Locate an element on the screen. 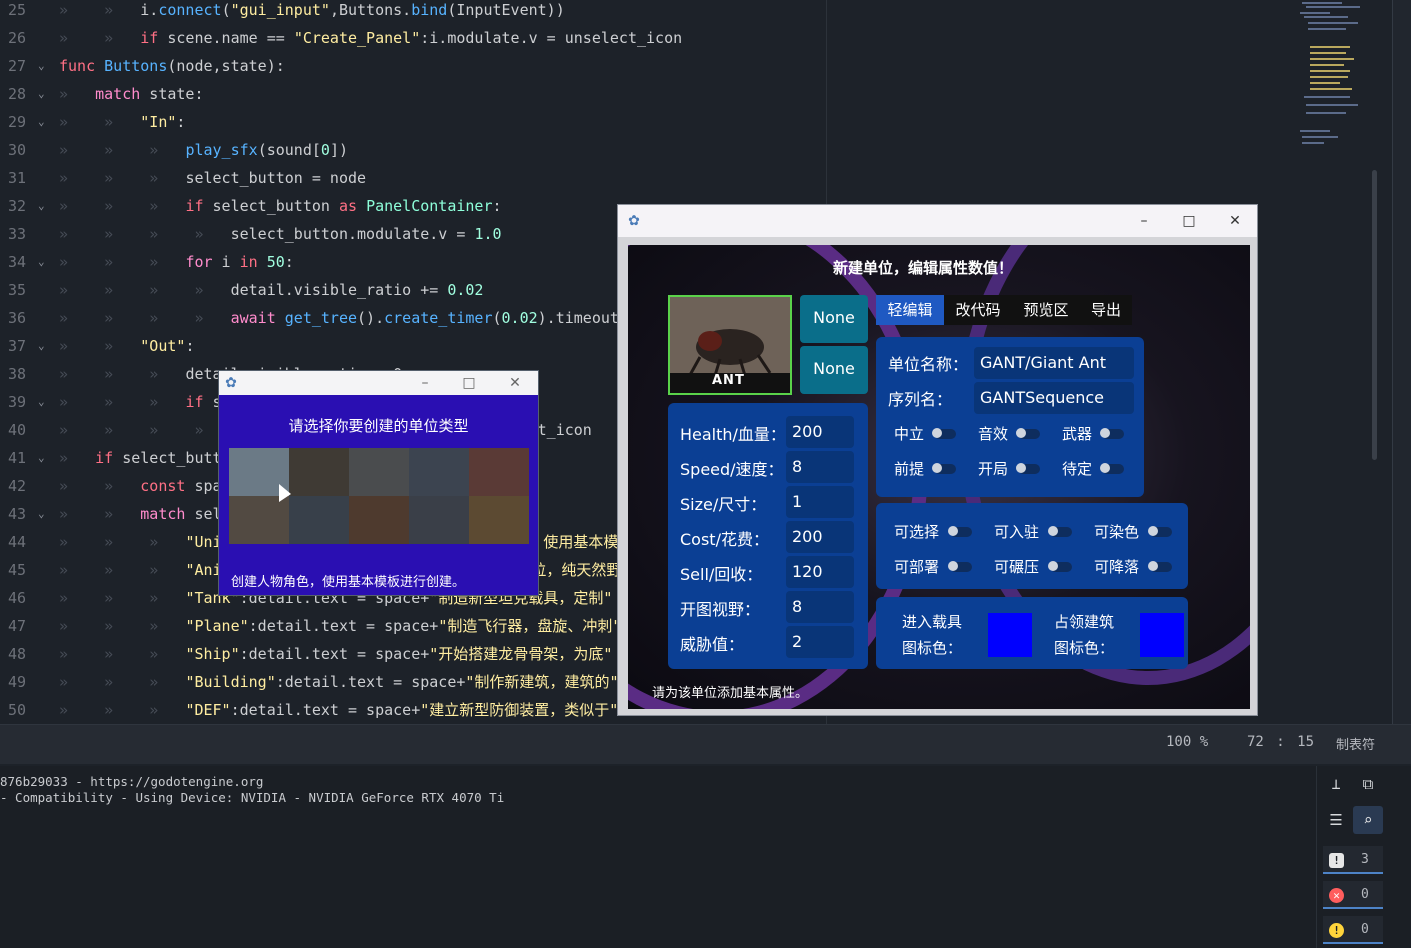  ship-thumb is located at coordinates (499, 472).